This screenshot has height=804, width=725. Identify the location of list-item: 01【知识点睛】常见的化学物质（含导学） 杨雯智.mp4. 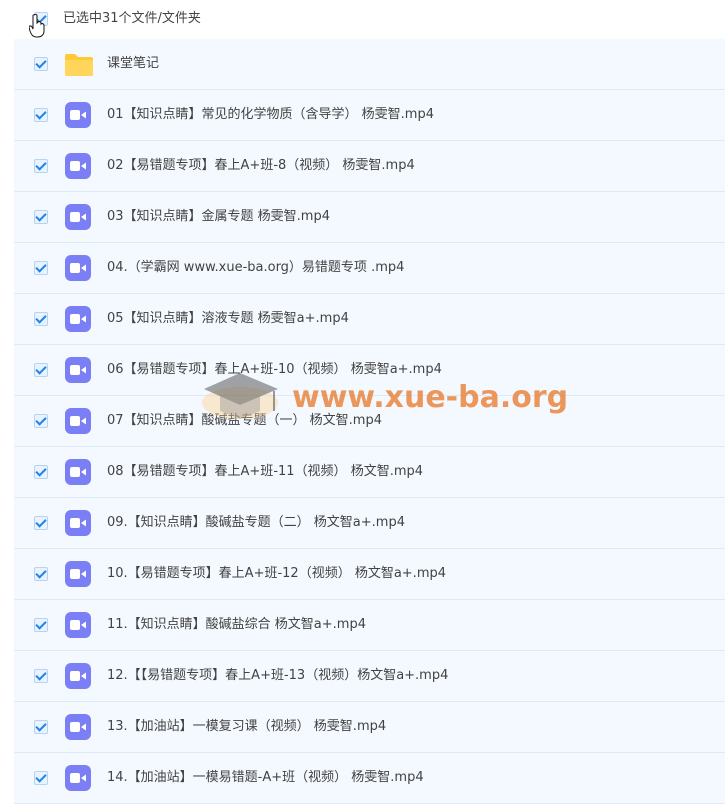
(369, 115).